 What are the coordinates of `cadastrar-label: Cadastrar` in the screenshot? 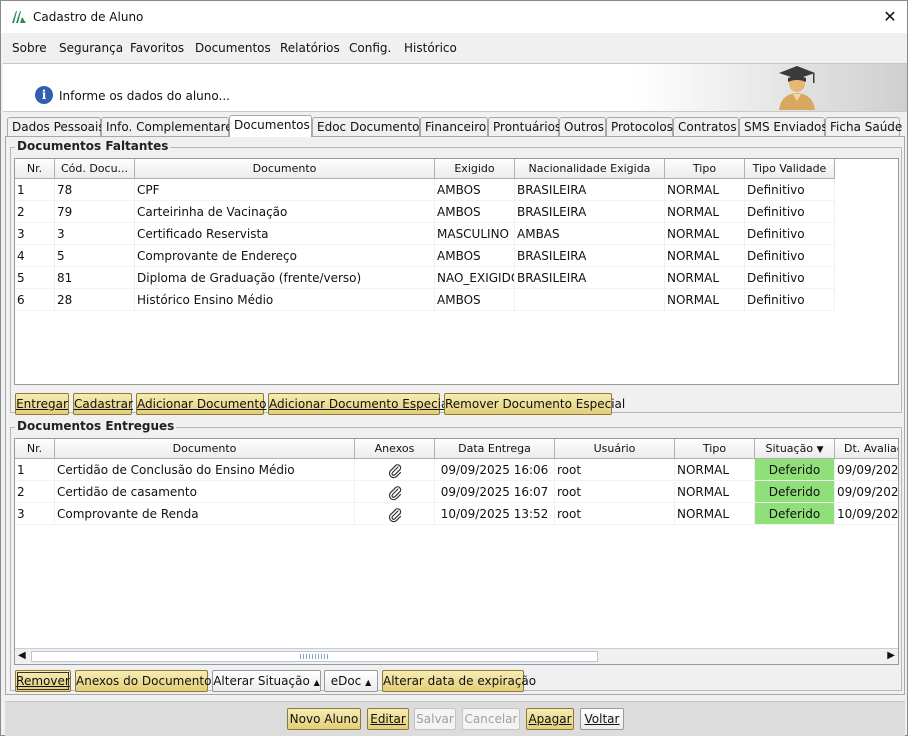 It's located at (103, 404).